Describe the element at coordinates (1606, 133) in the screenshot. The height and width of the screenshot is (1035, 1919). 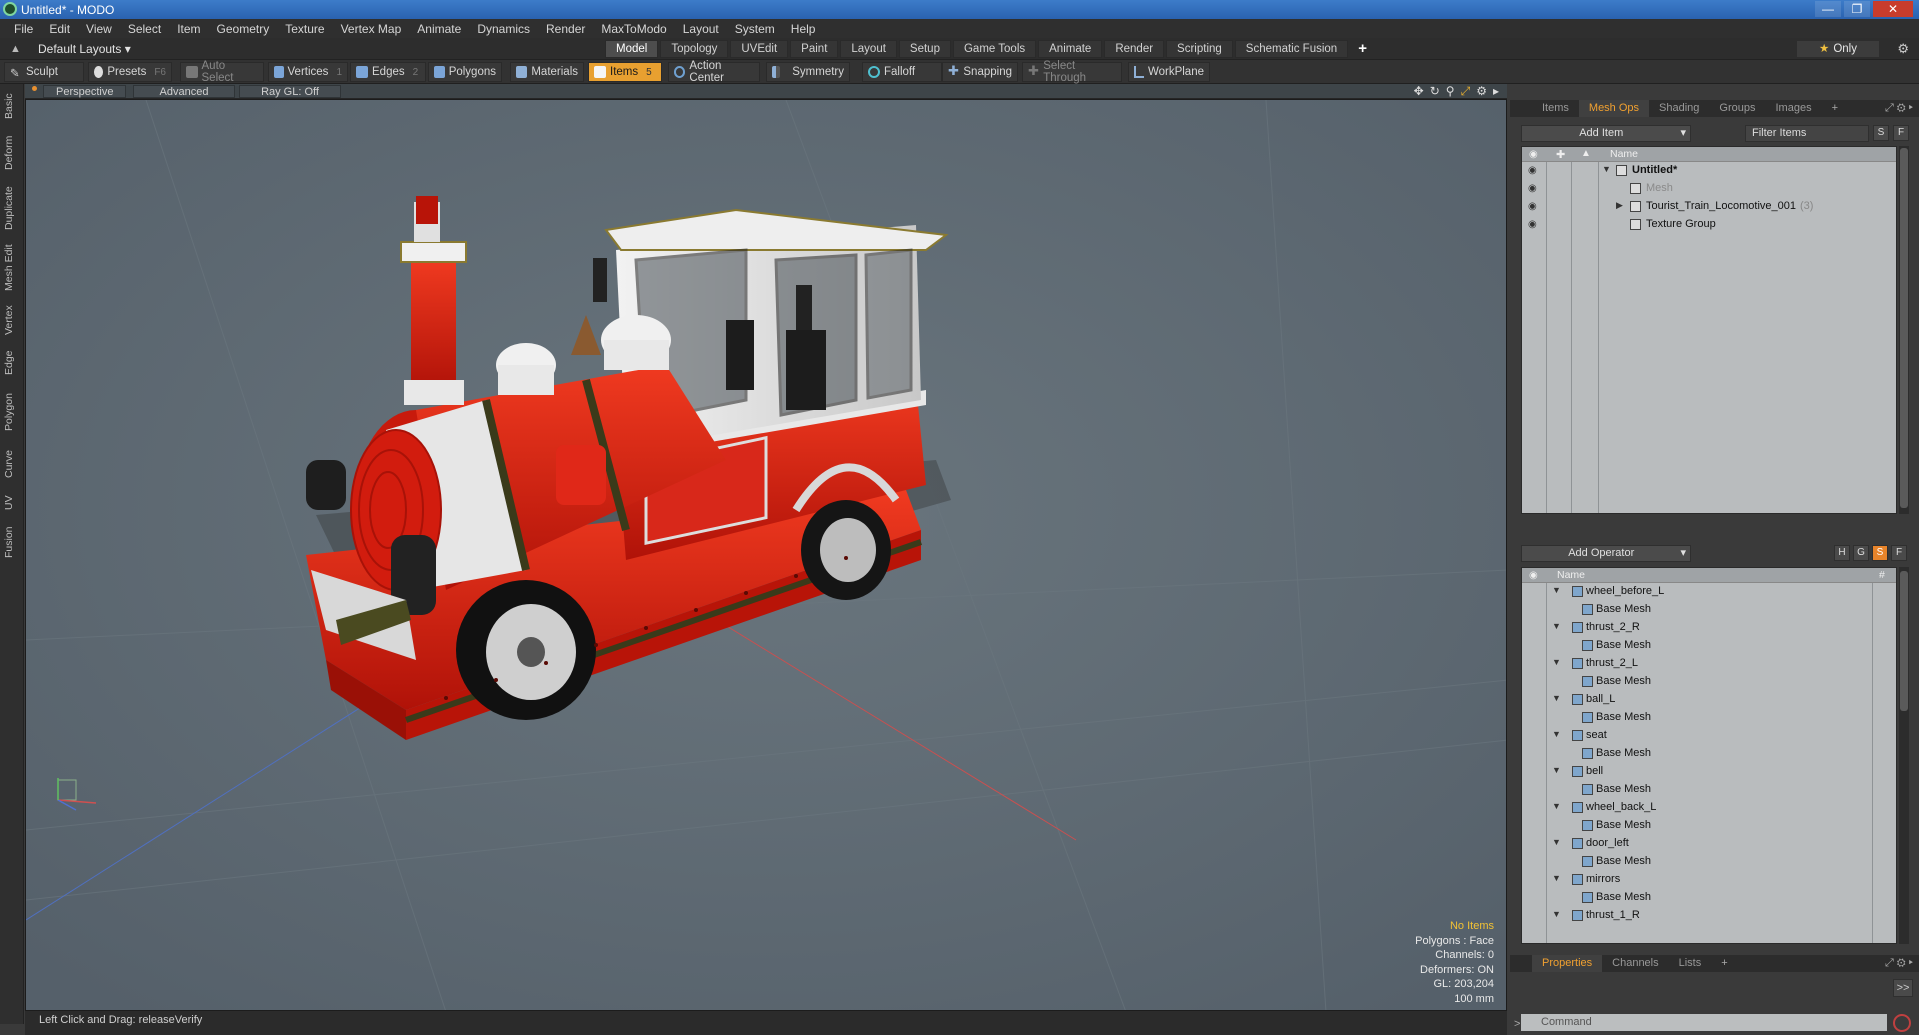
I see `add-item-button: Add Item ▾` at that location.